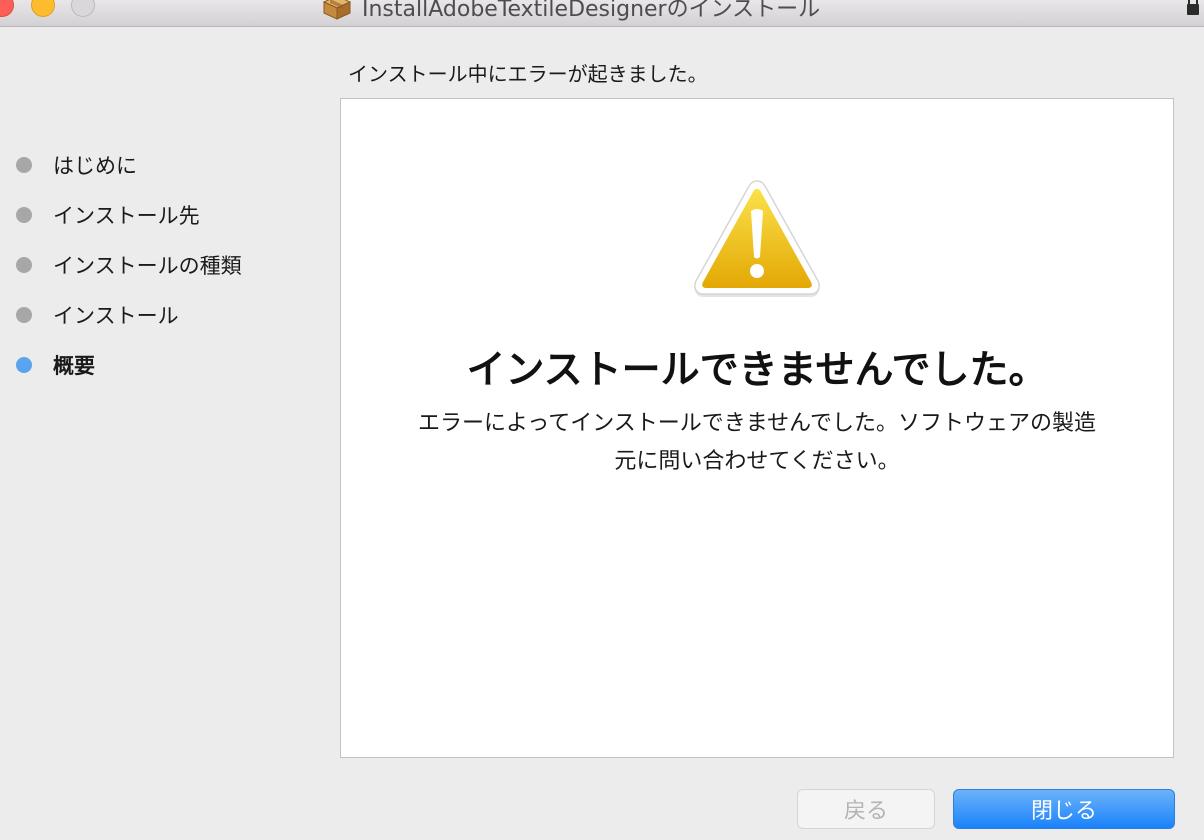  What do you see at coordinates (757, 370) in the screenshot?
I see `error-title: インストールできませんでした。` at bounding box center [757, 370].